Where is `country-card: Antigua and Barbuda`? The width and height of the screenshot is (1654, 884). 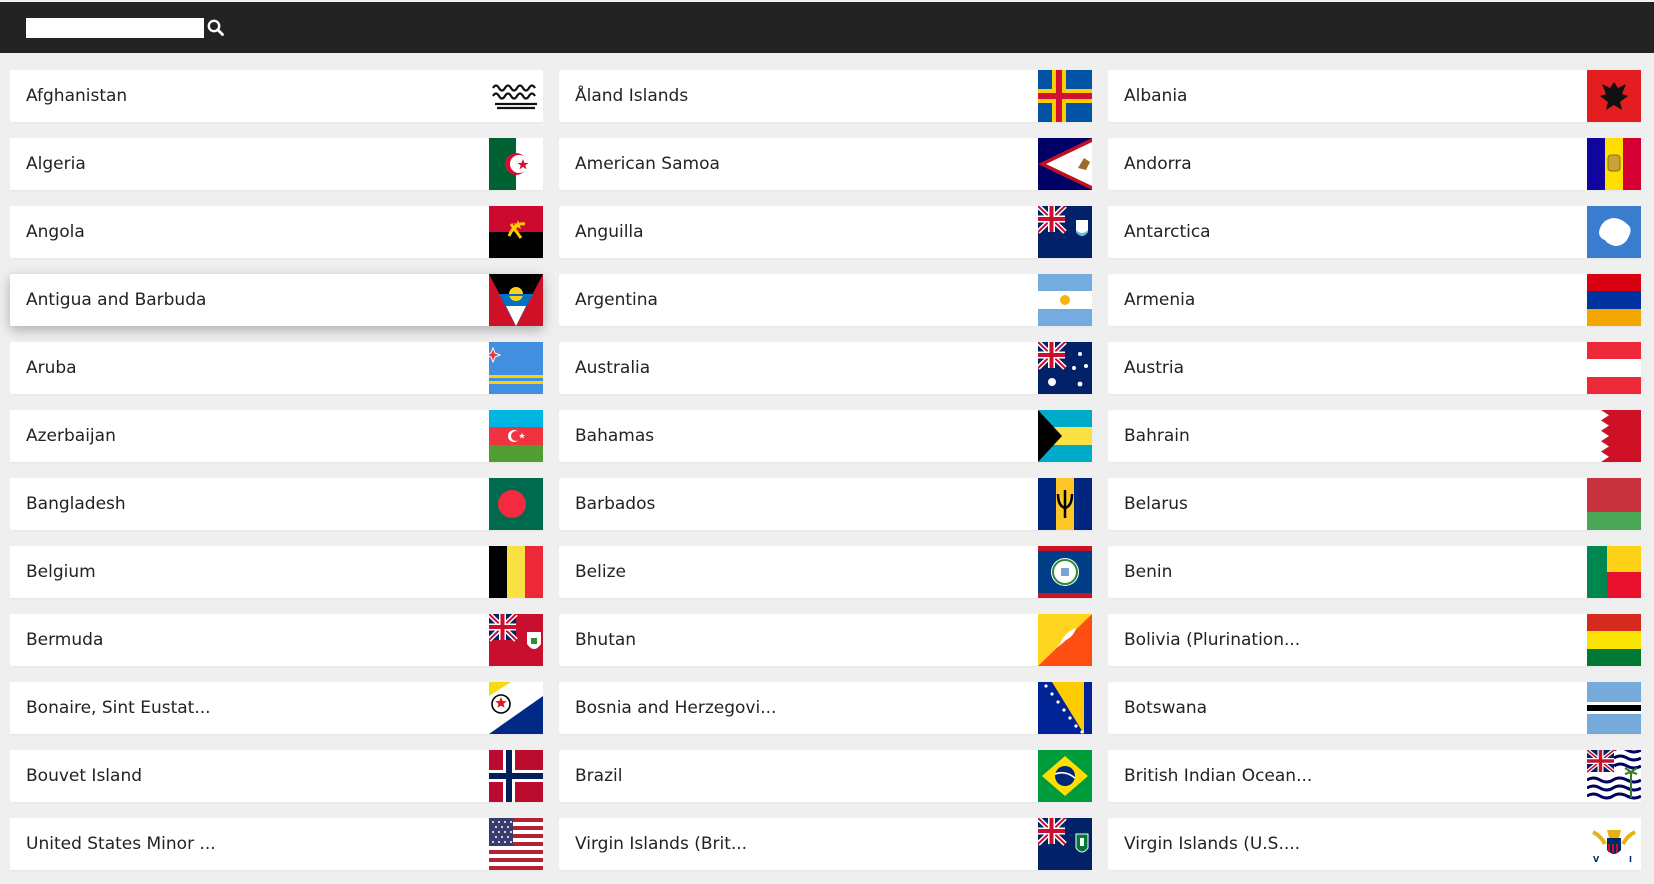
country-card: Antigua and Barbuda is located at coordinates (276, 300).